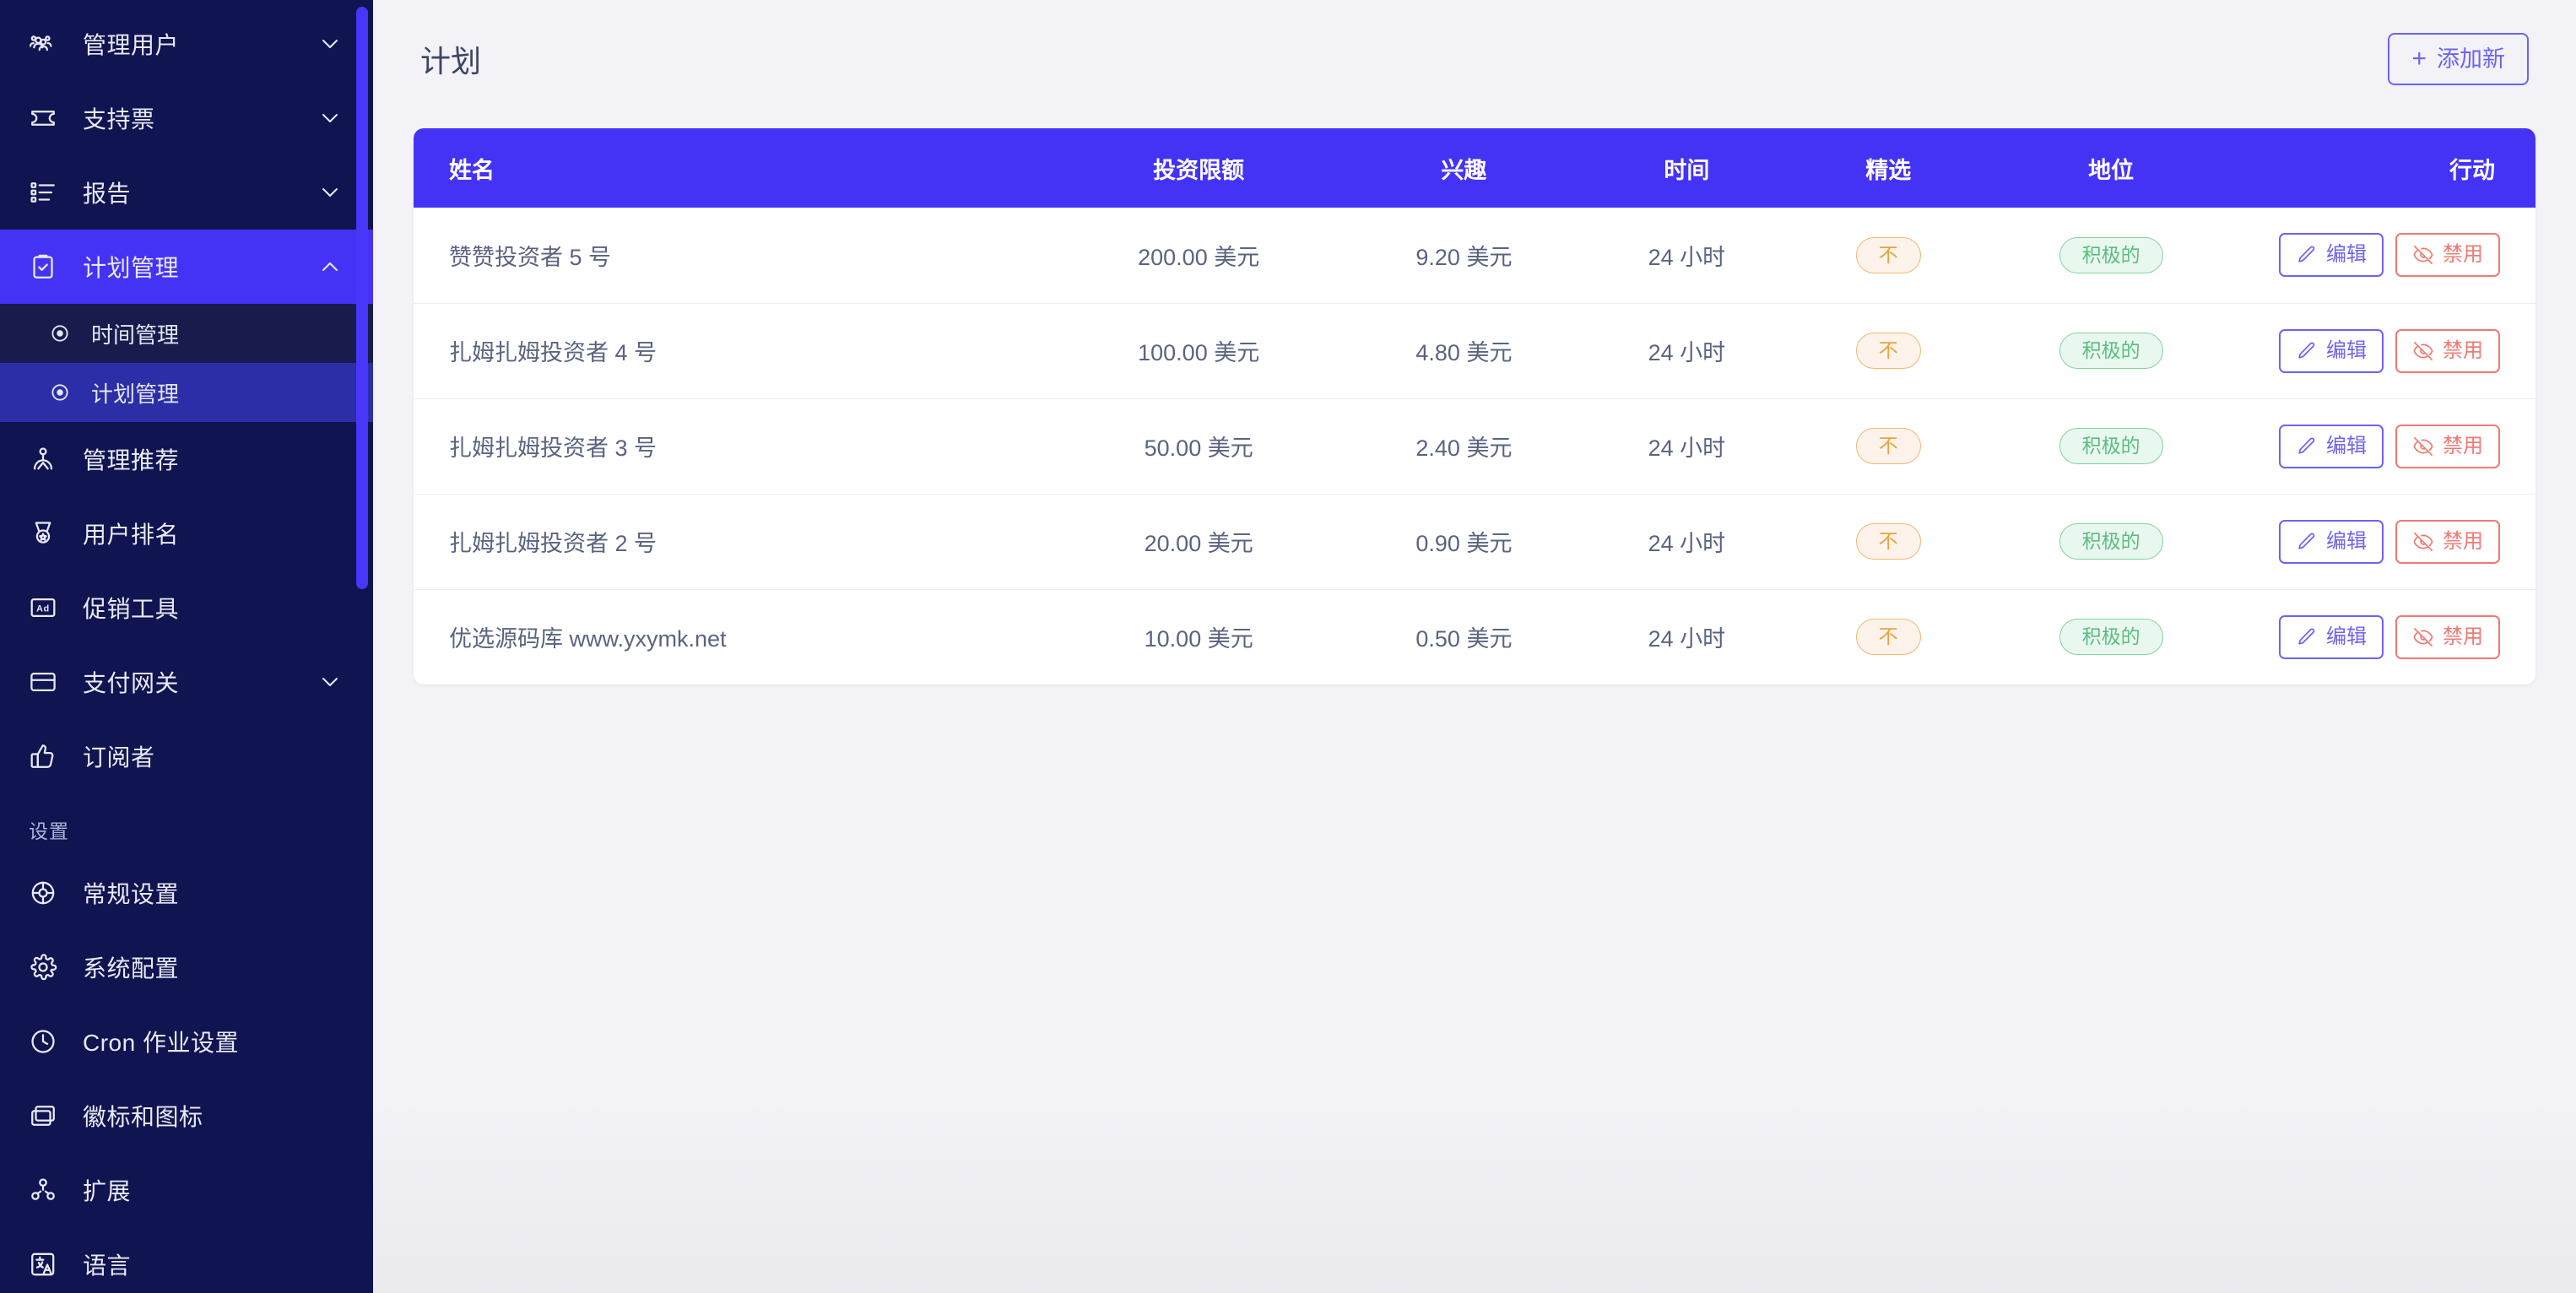  What do you see at coordinates (732, 168) in the screenshot?
I see `col-header-name: 姓名` at bounding box center [732, 168].